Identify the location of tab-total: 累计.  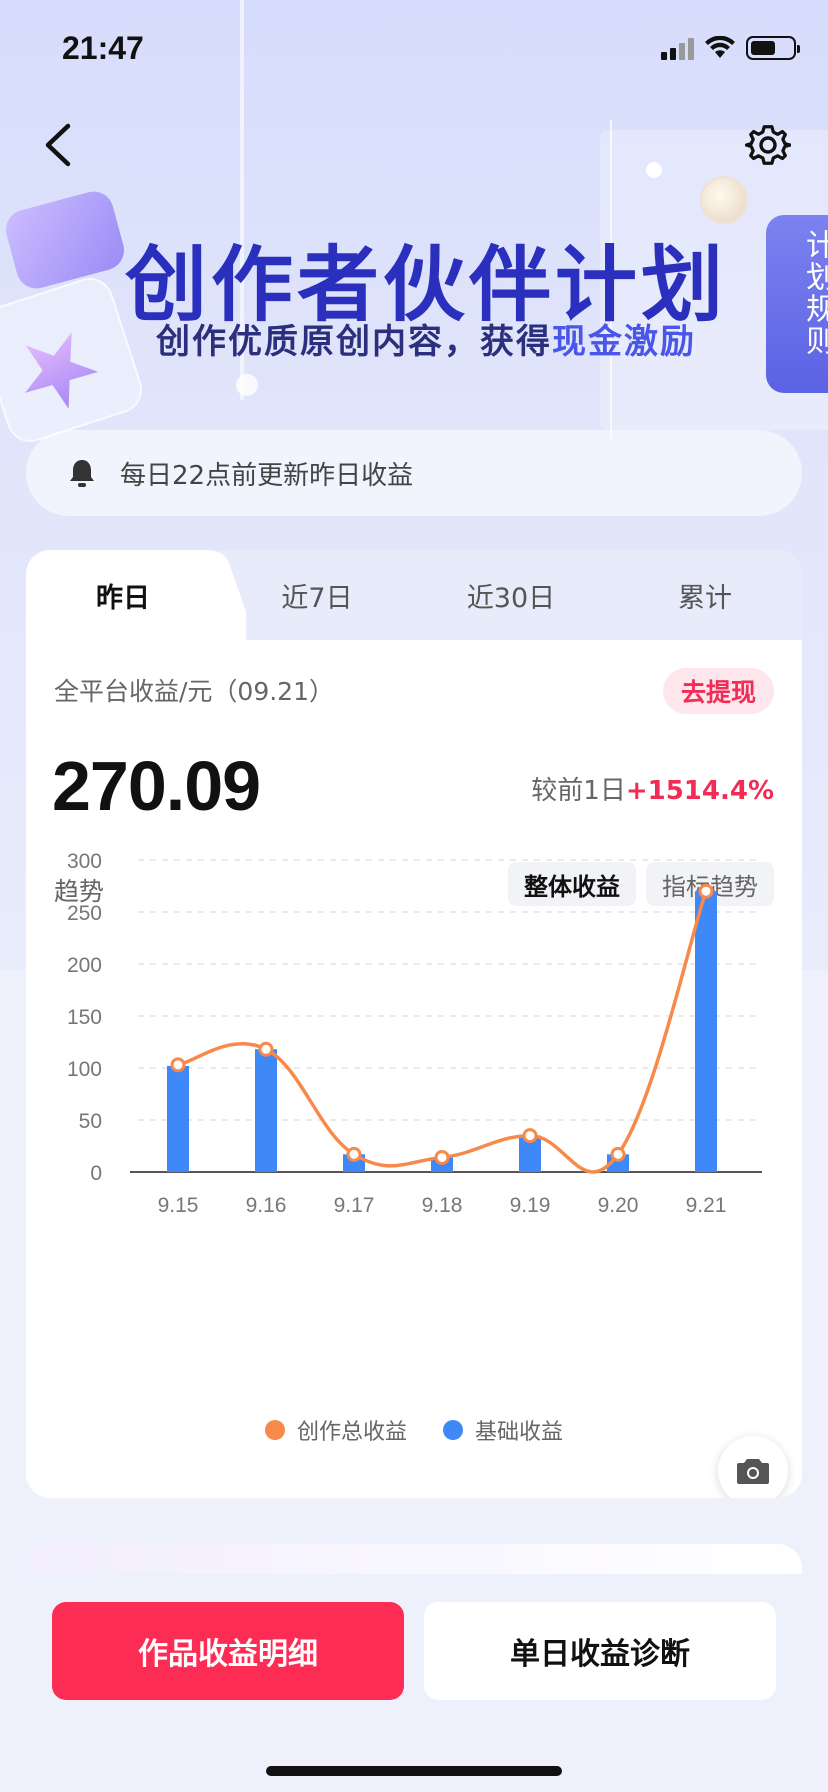
(705, 595).